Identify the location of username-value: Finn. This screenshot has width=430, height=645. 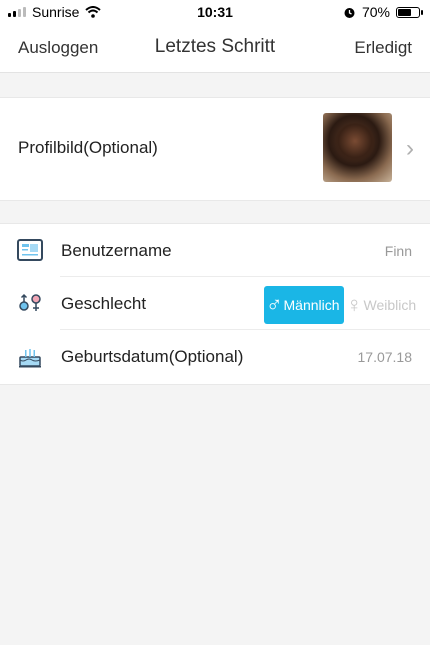
(398, 251).